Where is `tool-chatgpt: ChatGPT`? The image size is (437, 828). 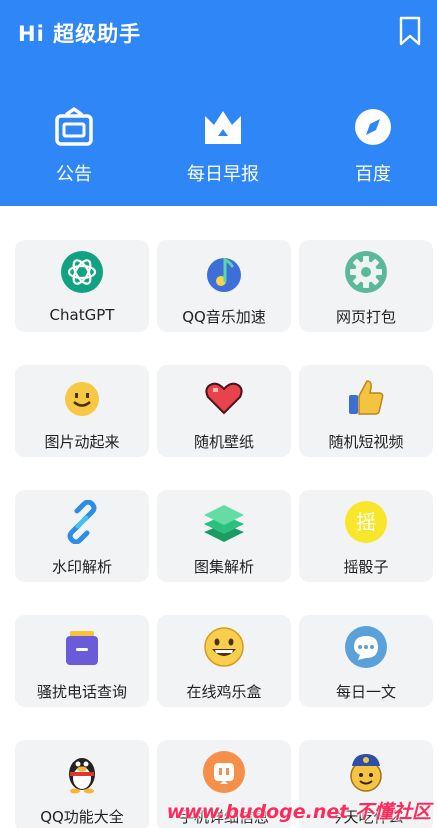
tool-chatgpt: ChatGPT is located at coordinates (82, 286).